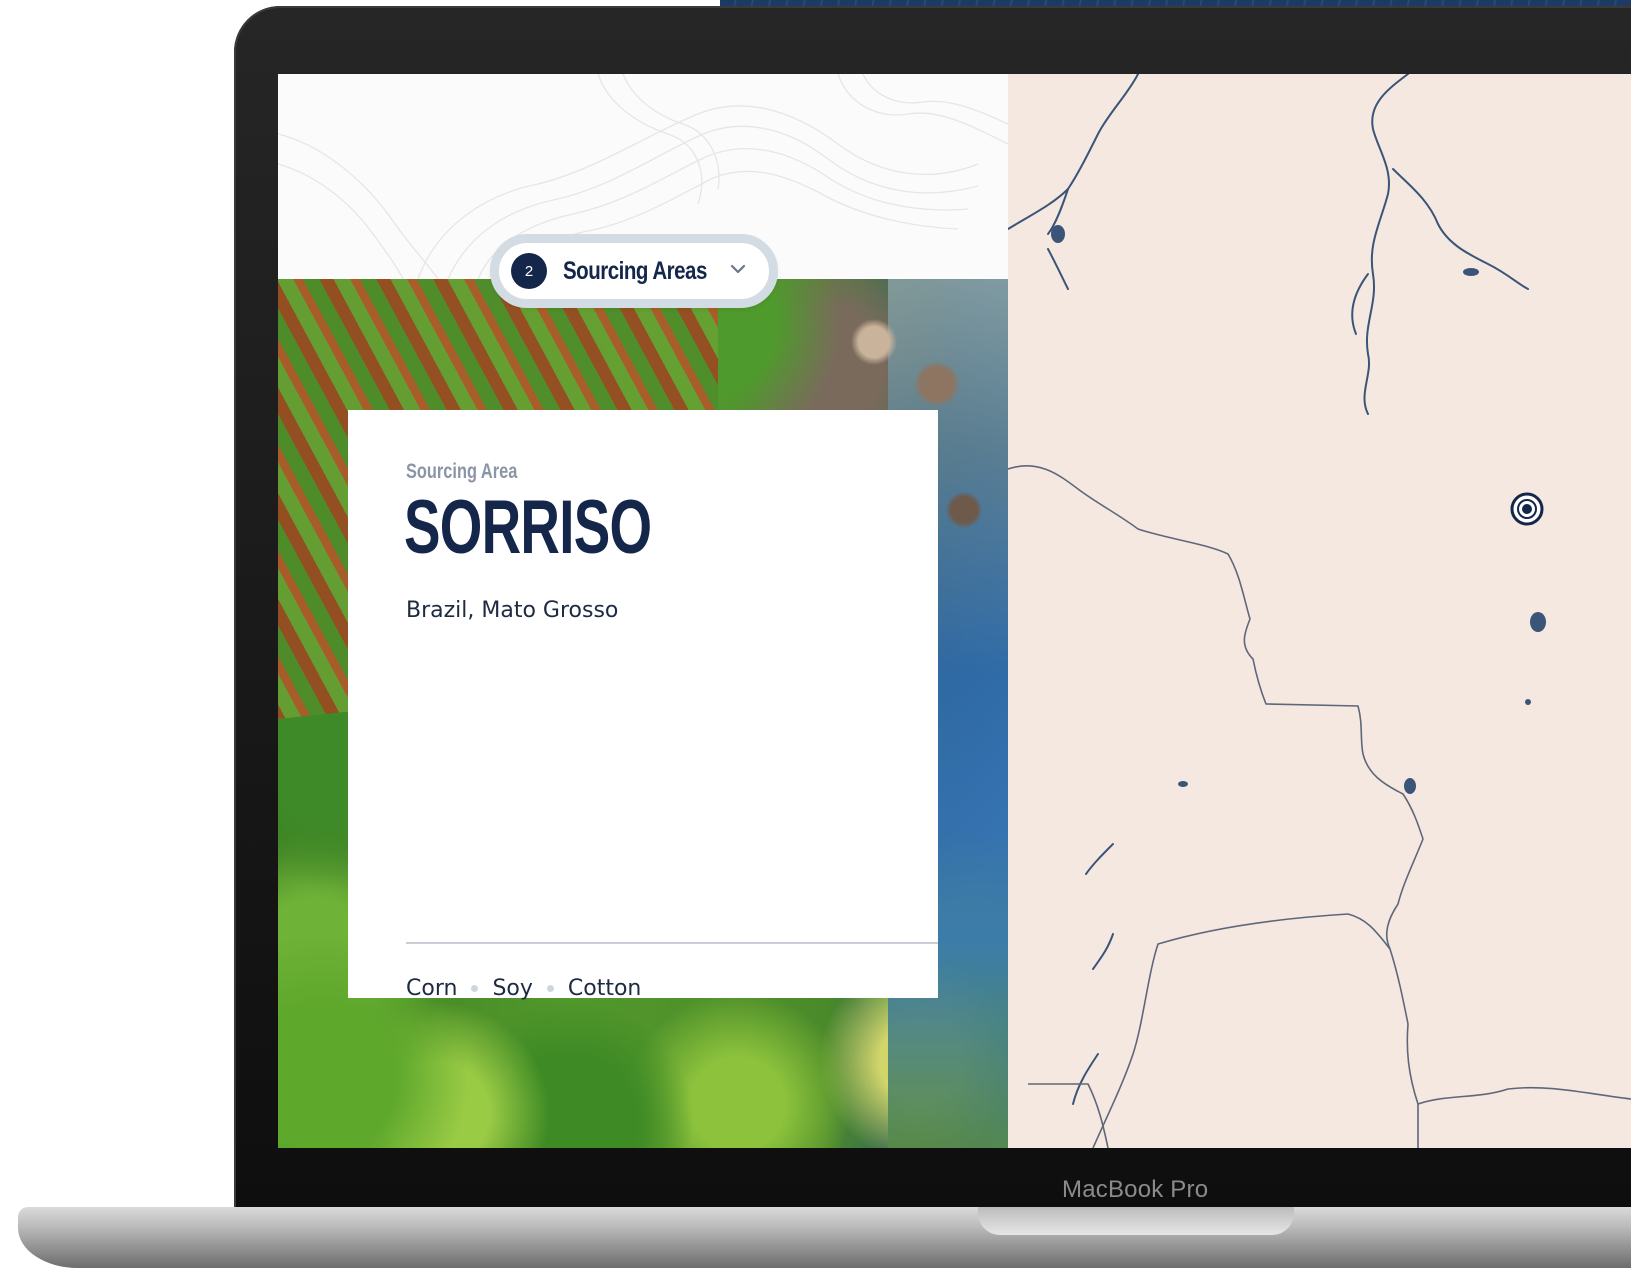 Image resolution: width=1631 pixels, height=1268 pixels. What do you see at coordinates (672, 943) in the screenshot?
I see `card-divider` at bounding box center [672, 943].